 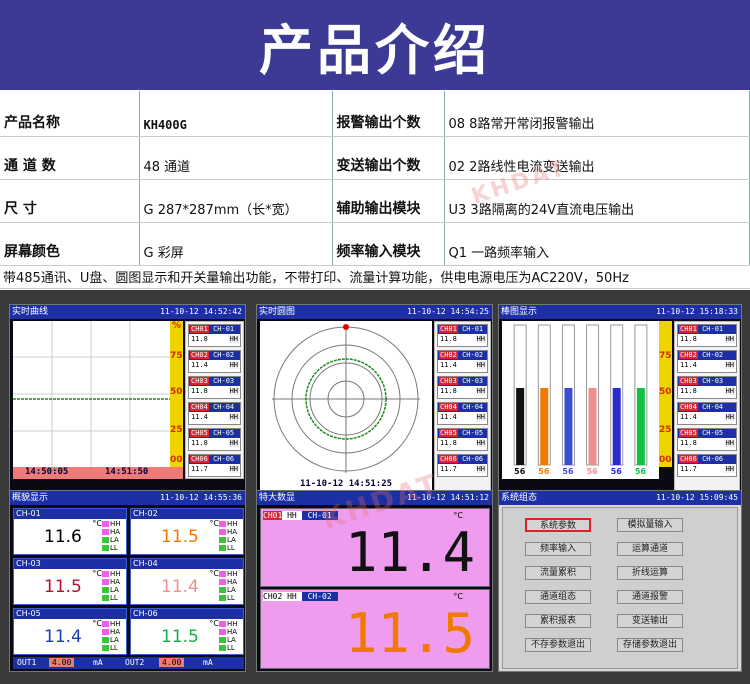 I want to click on config-button: 系统参数, so click(x=558, y=525).